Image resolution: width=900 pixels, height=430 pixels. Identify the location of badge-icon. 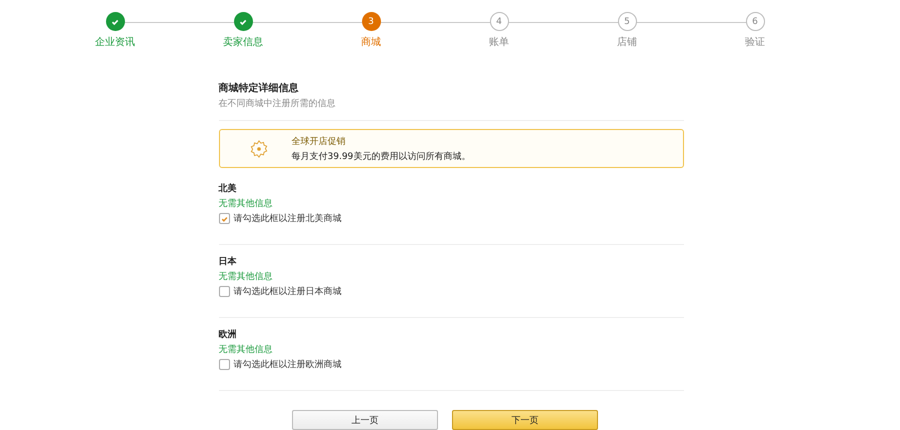
(259, 149).